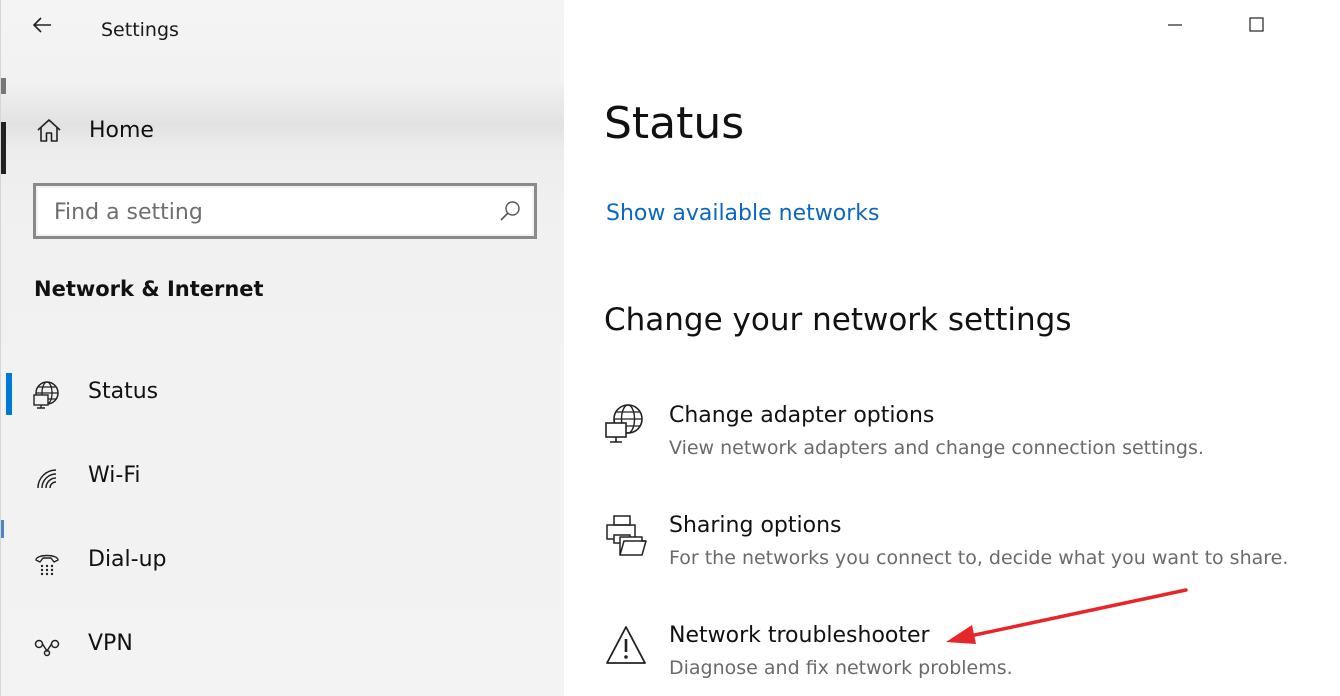 The image size is (1340, 696). Describe the element at coordinates (140, 30) in the screenshot. I see `app-title: Settings` at that location.